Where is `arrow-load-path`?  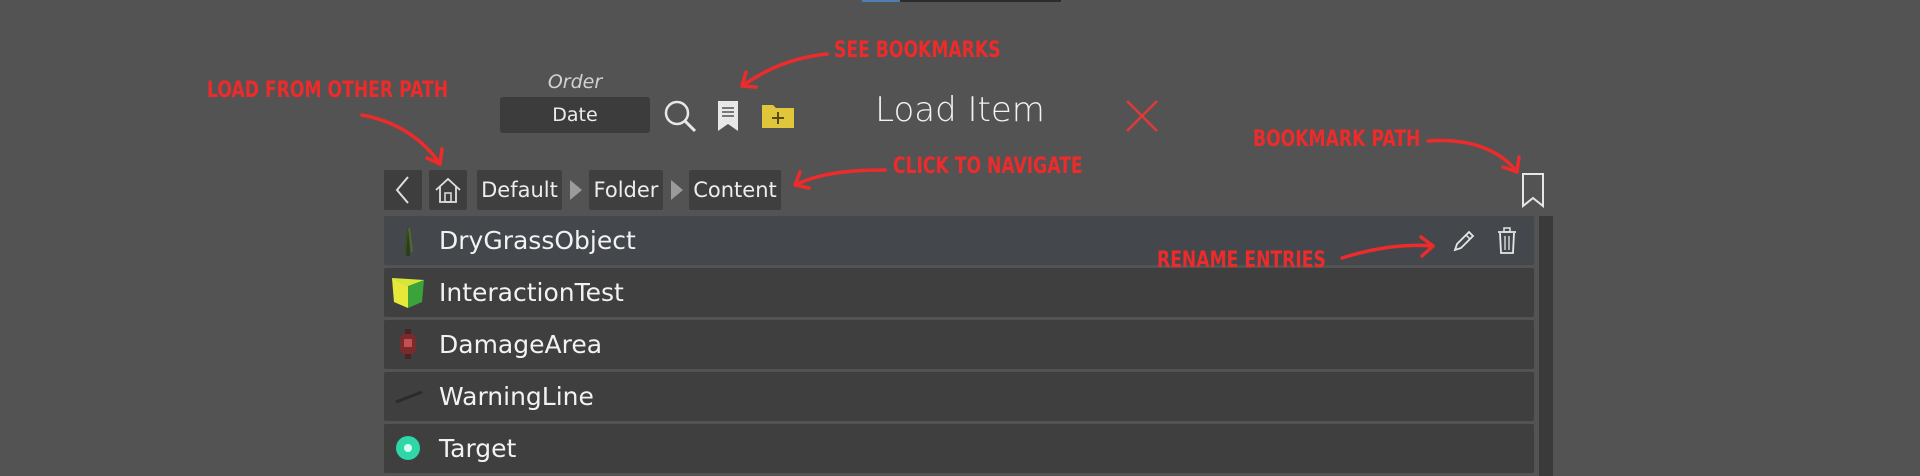
arrow-load-path is located at coordinates (401, 139).